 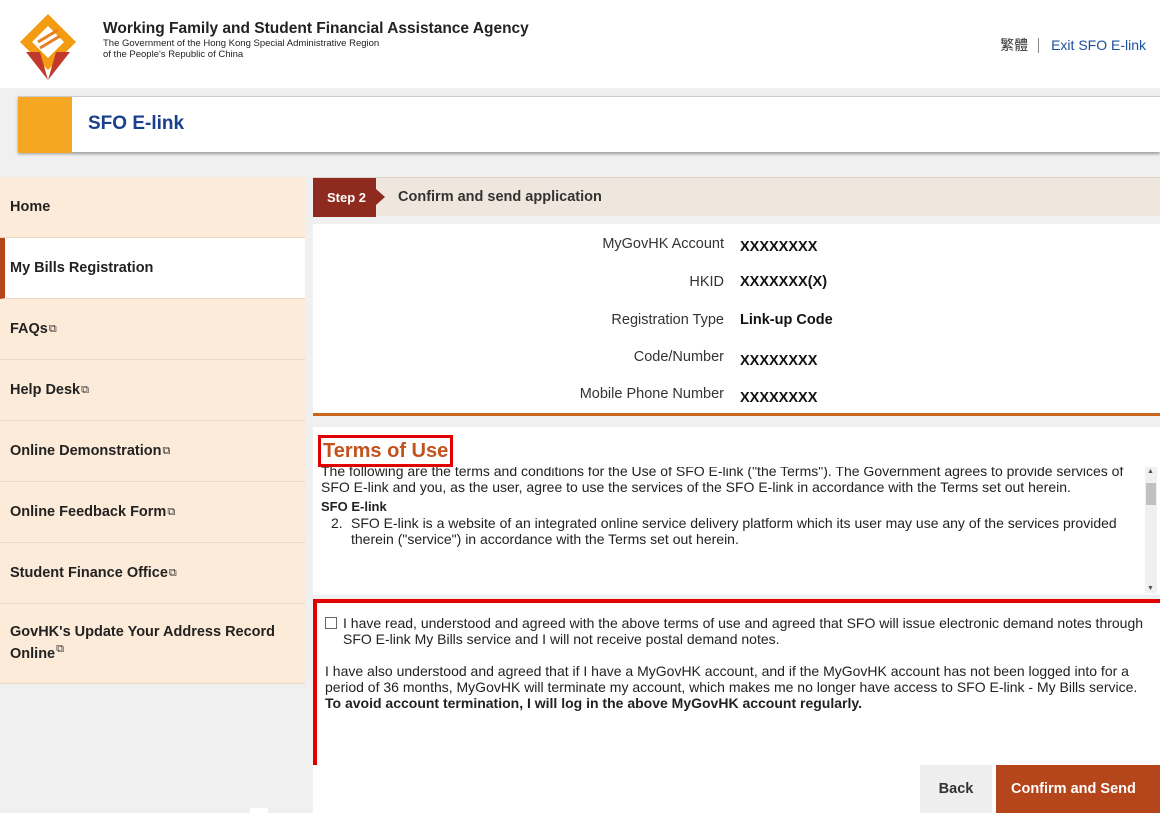 What do you see at coordinates (29, 329) in the screenshot?
I see `sidebar-item-label: FAQs` at bounding box center [29, 329].